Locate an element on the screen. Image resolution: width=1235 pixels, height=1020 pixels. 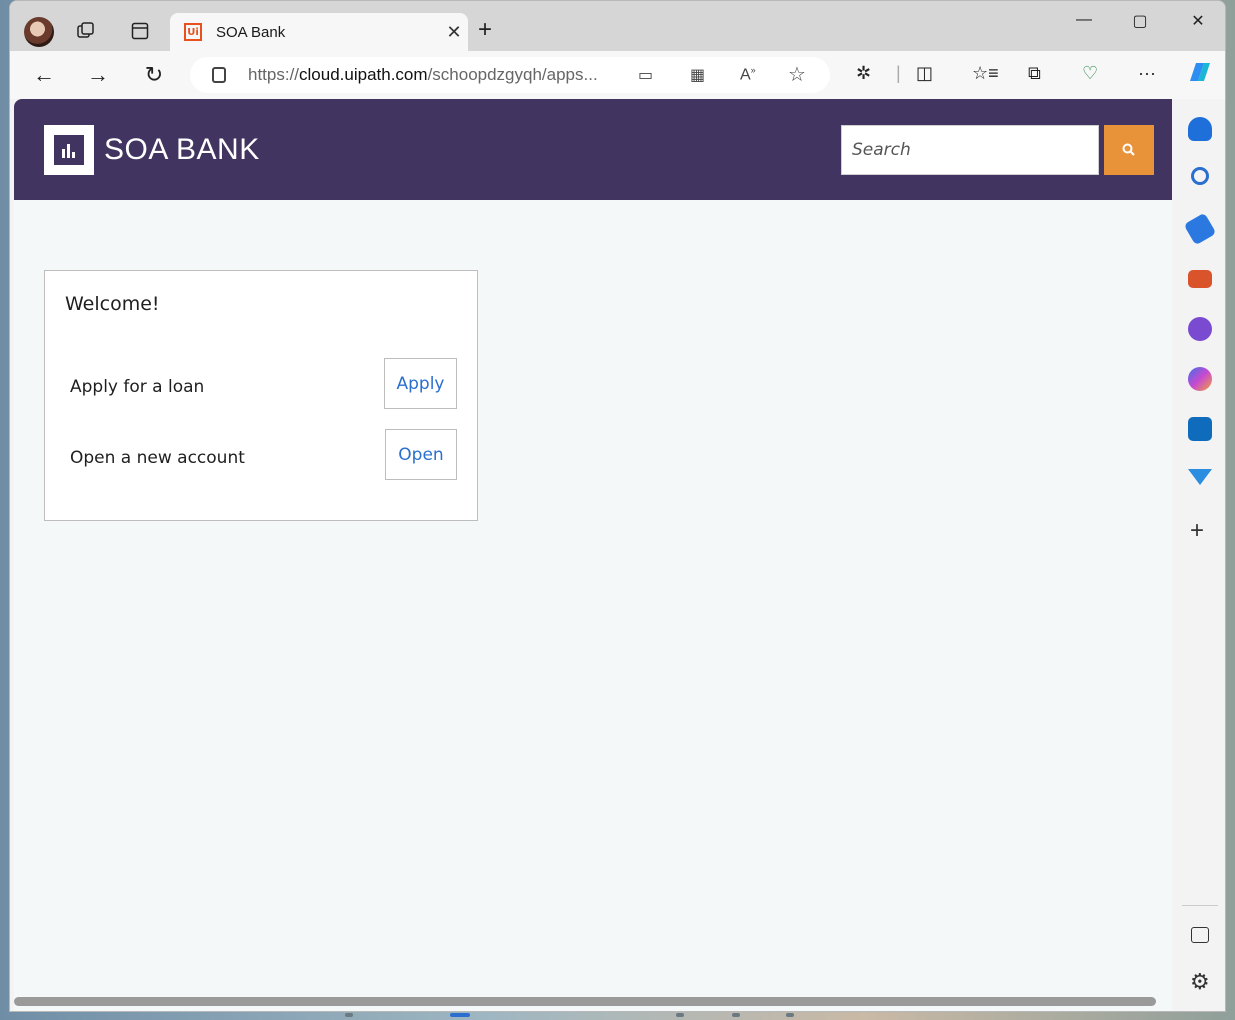
open-button: Open is located at coordinates (421, 454).